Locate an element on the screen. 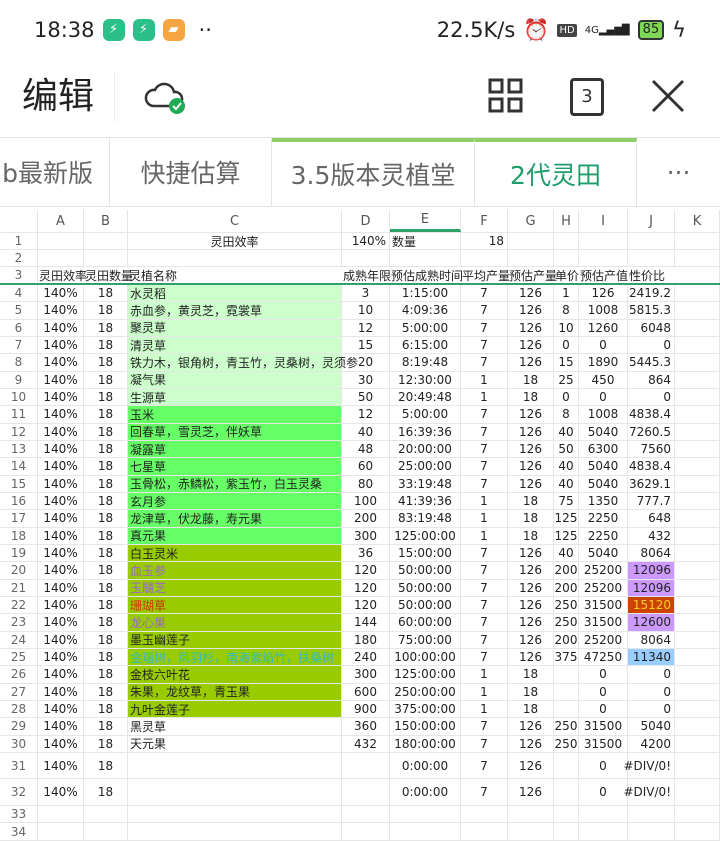  est-time-cell: 150:00:00 is located at coordinates (425, 726).